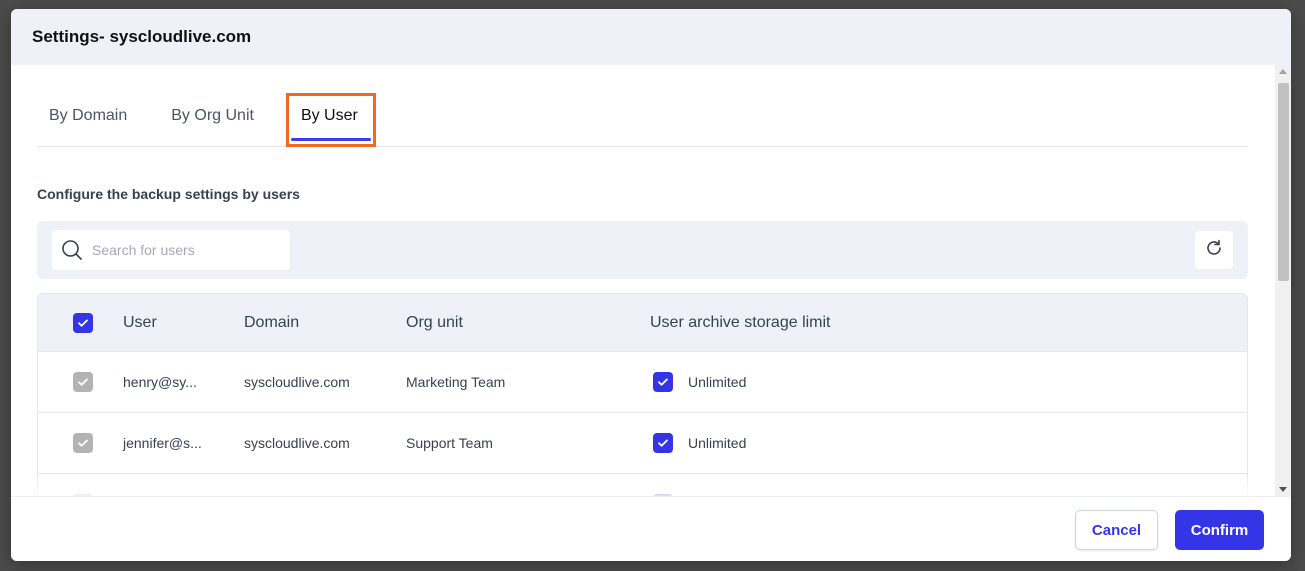 This screenshot has height=571, width=1305. I want to click on cell-org-unit: Support Team, so click(449, 443).